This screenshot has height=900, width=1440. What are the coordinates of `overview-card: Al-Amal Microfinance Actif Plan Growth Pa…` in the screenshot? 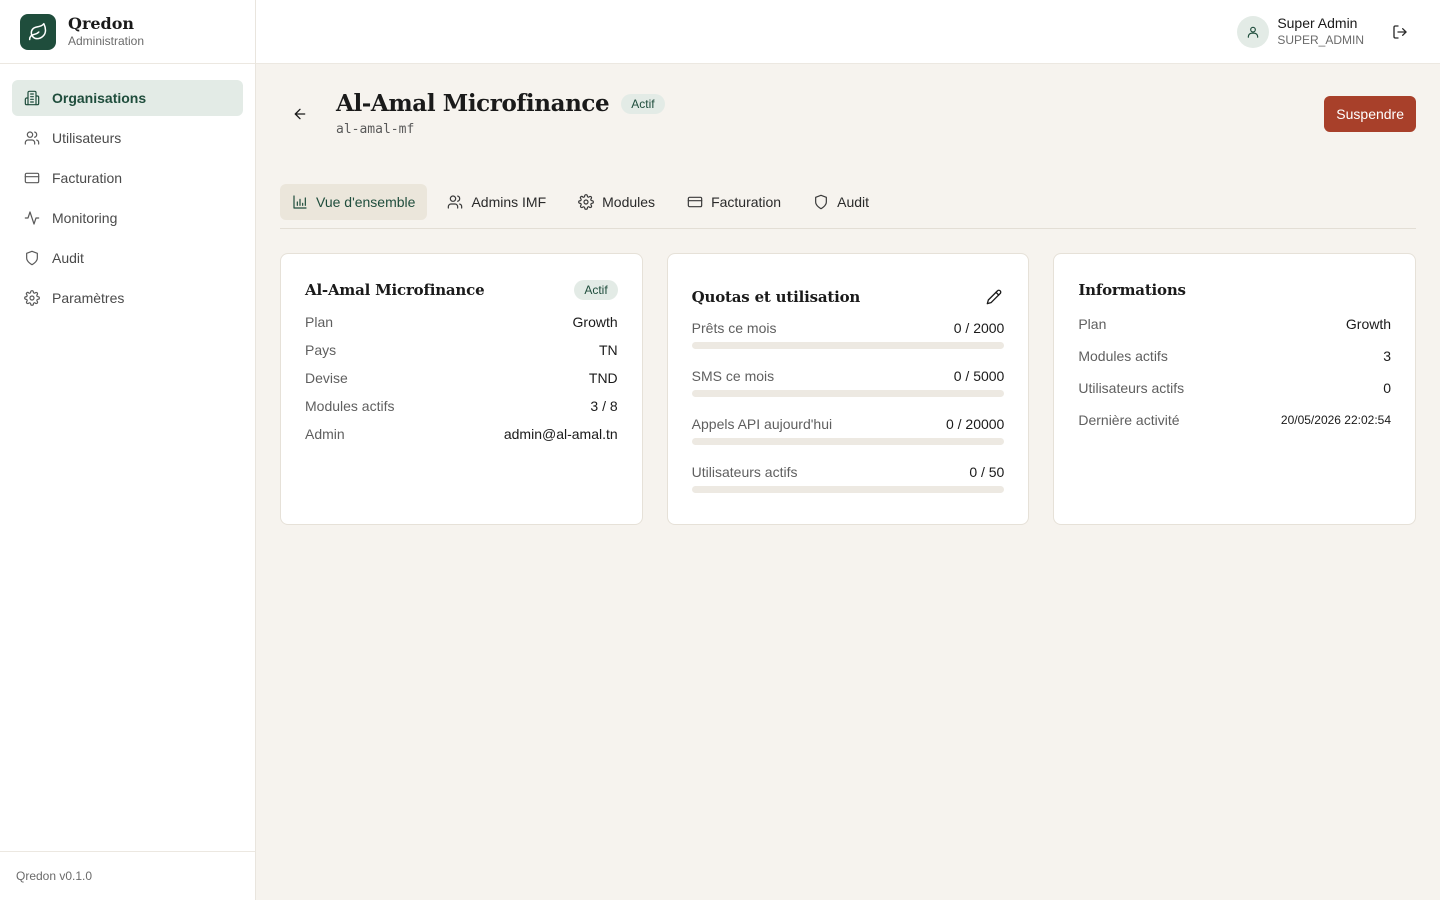 It's located at (461, 389).